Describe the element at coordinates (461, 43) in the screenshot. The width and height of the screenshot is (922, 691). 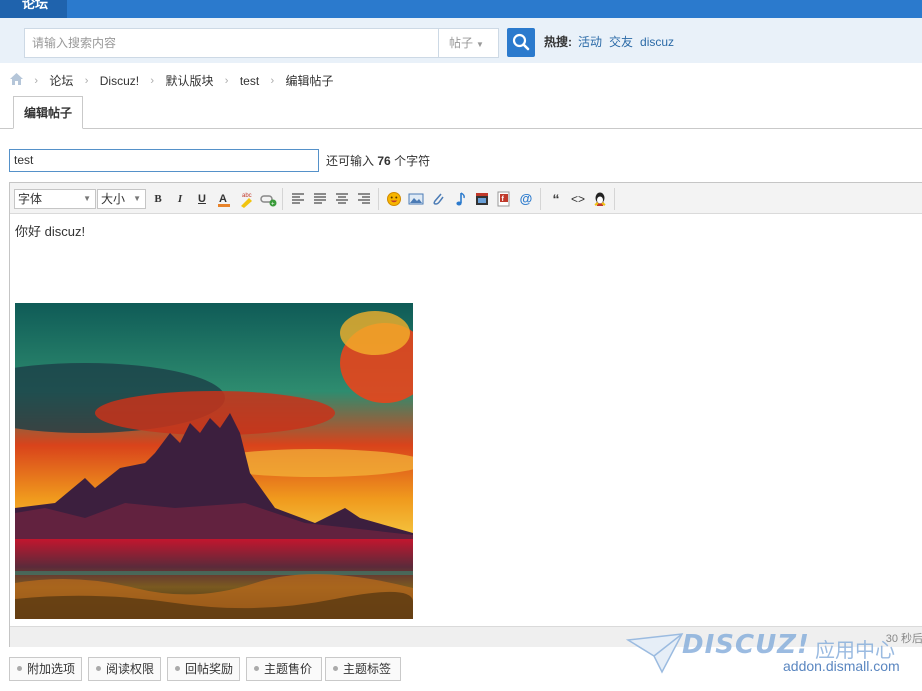
I see `search-type-label: 帖子` at that location.